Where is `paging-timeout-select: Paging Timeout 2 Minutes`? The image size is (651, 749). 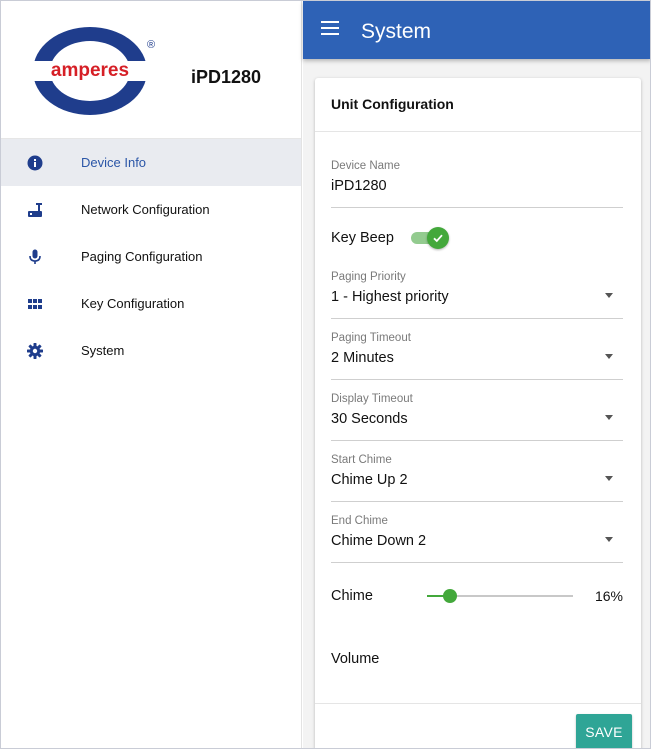
paging-timeout-select: Paging Timeout 2 Minutes is located at coordinates (477, 357).